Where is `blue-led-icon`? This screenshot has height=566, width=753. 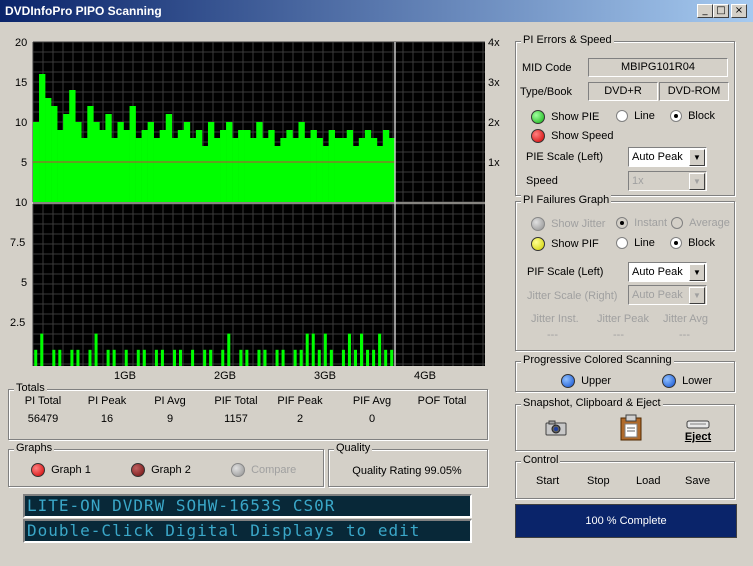 blue-led-icon is located at coordinates (568, 381).